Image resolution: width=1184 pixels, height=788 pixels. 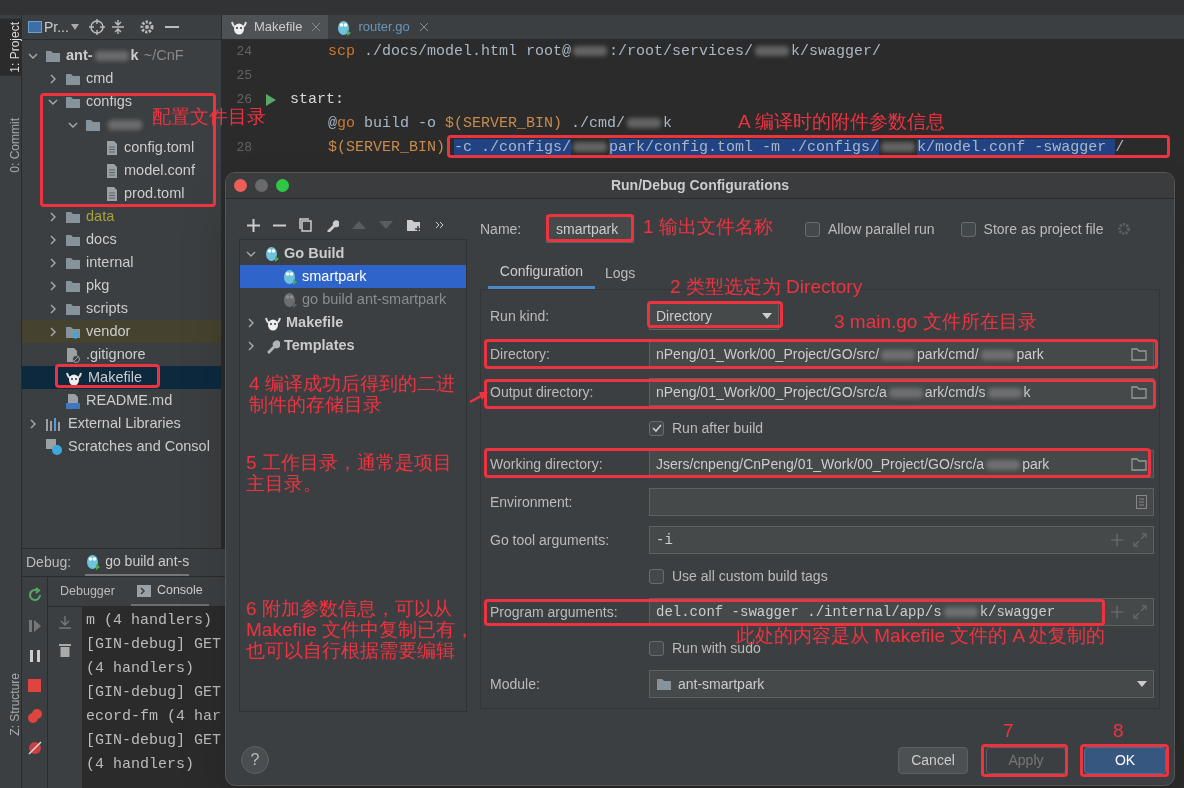 What do you see at coordinates (121, 331) in the screenshot?
I see `tree-item: vendor` at bounding box center [121, 331].